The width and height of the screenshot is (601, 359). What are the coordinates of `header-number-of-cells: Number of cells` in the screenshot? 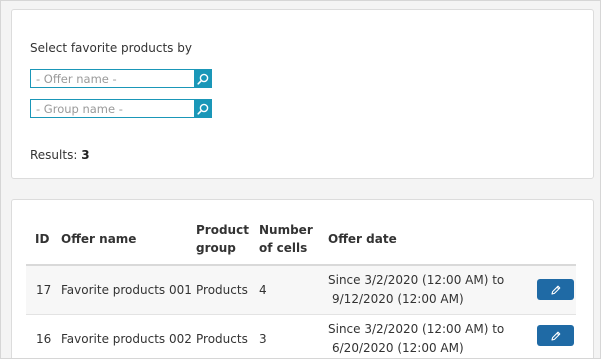 It's located at (286, 239).